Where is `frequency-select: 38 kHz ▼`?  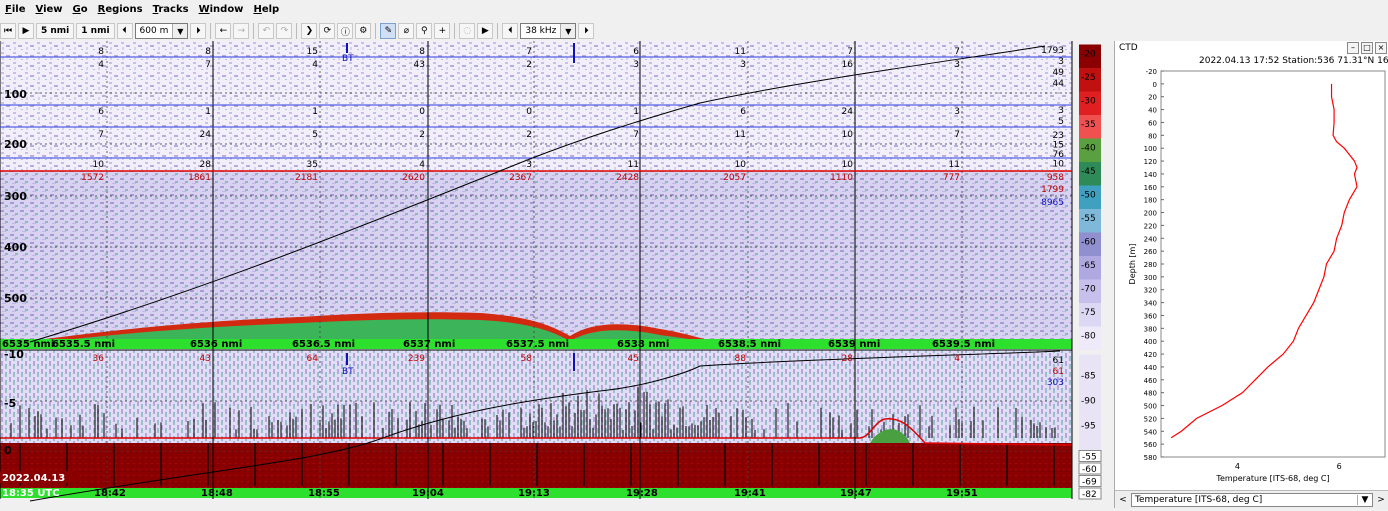 frequency-select: 38 kHz ▼ is located at coordinates (548, 31).